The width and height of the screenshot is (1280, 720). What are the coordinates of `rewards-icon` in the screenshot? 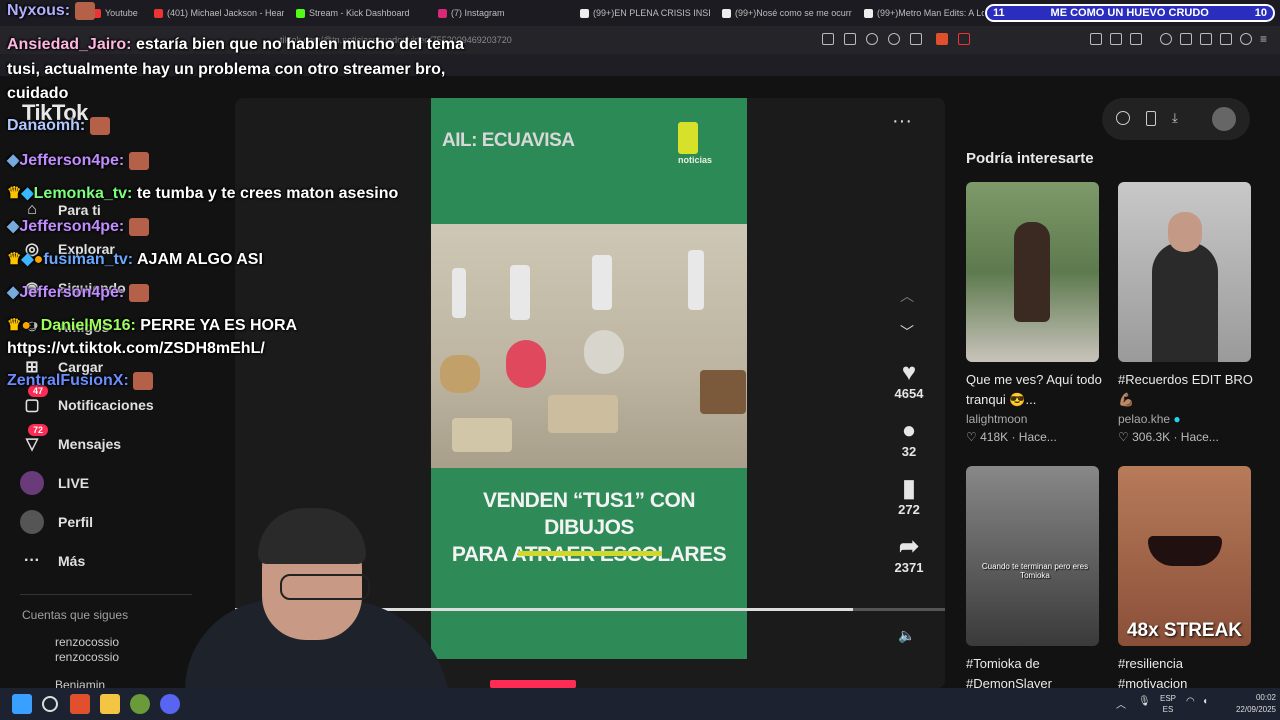 It's located at (964, 39).